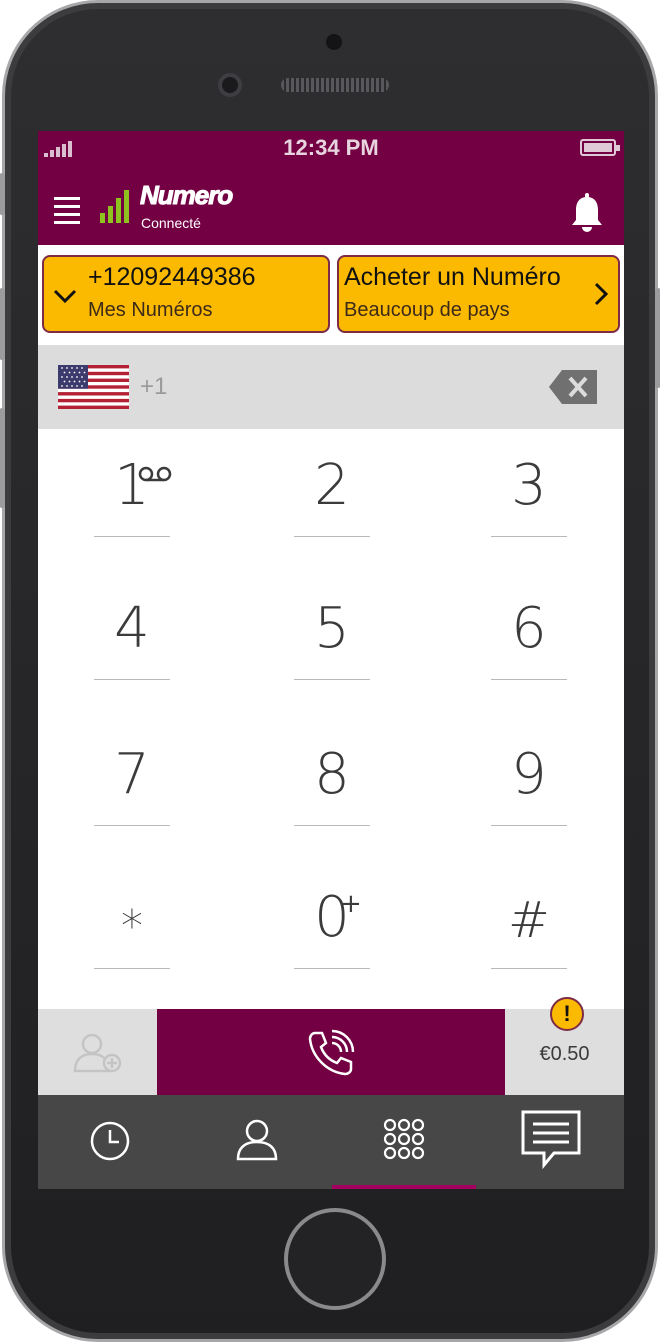  What do you see at coordinates (65, 296) in the screenshot?
I see `chevron-down-icon` at bounding box center [65, 296].